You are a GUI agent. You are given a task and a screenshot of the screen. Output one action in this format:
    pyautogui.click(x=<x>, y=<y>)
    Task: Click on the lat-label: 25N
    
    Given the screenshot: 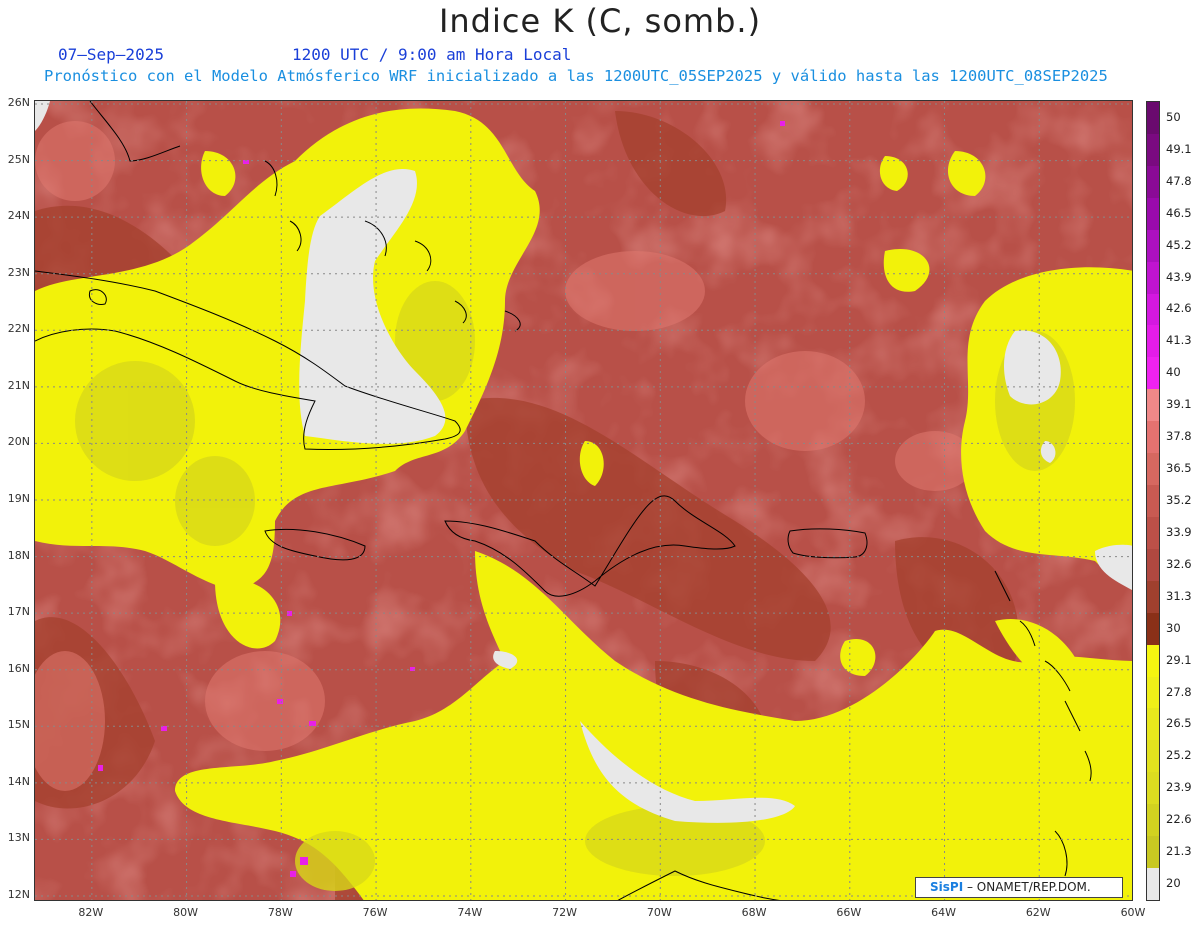 What is the action you would take?
    pyautogui.click(x=18, y=159)
    